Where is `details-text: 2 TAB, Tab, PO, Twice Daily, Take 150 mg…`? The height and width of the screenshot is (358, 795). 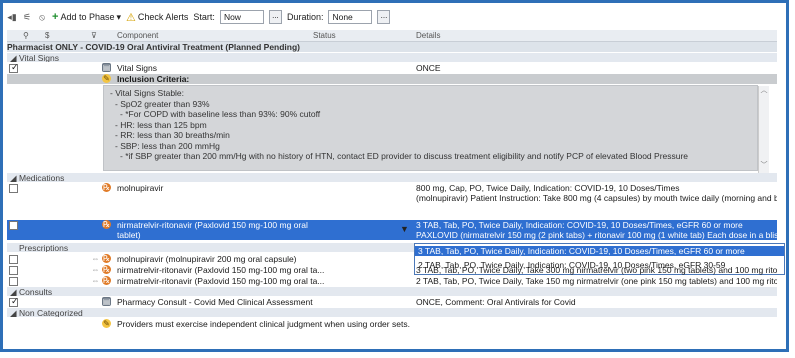
details-text: 2 TAB, Tab, PO, Twice Daily, Take 150 mg… is located at coordinates (596, 281).